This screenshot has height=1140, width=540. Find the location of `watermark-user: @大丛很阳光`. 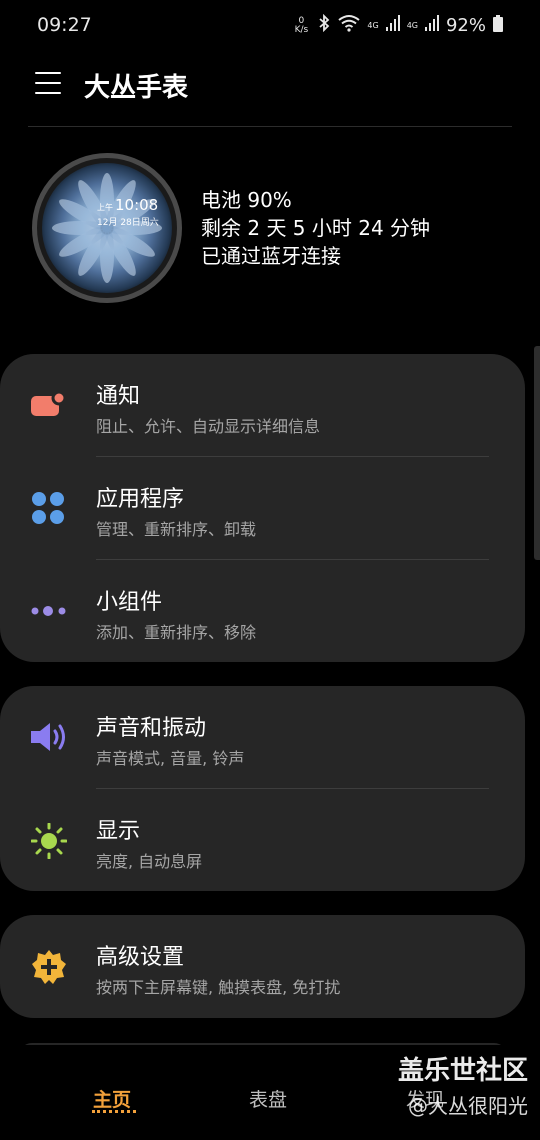

watermark-user: @大丛很阳光 is located at coordinates (468, 1106).